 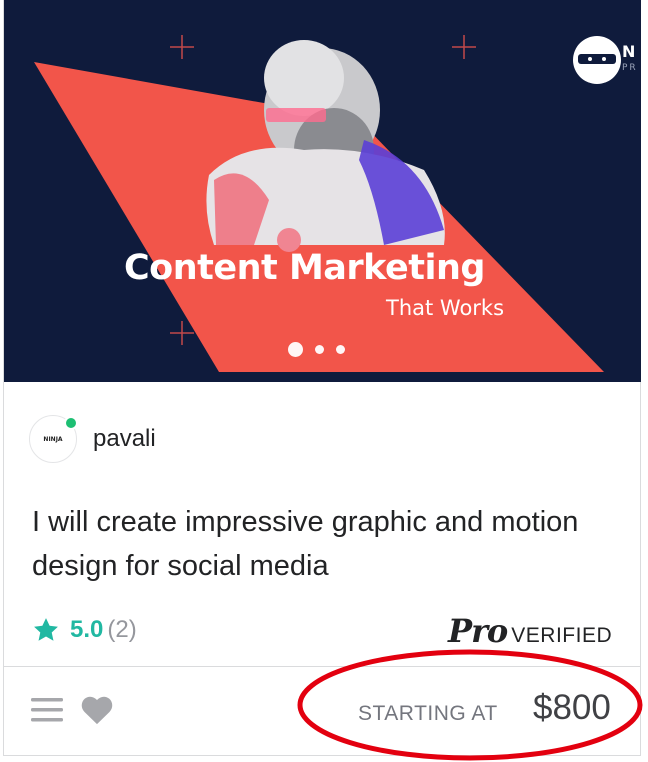 I want to click on avatar: NINJA, so click(x=53, y=439).